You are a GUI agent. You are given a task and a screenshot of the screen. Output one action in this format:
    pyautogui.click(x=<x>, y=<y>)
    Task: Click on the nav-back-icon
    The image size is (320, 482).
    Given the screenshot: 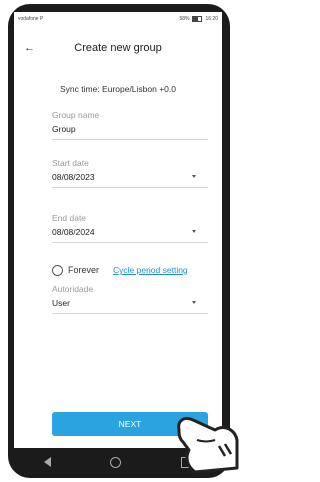 What is the action you would take?
    pyautogui.click(x=47, y=462)
    